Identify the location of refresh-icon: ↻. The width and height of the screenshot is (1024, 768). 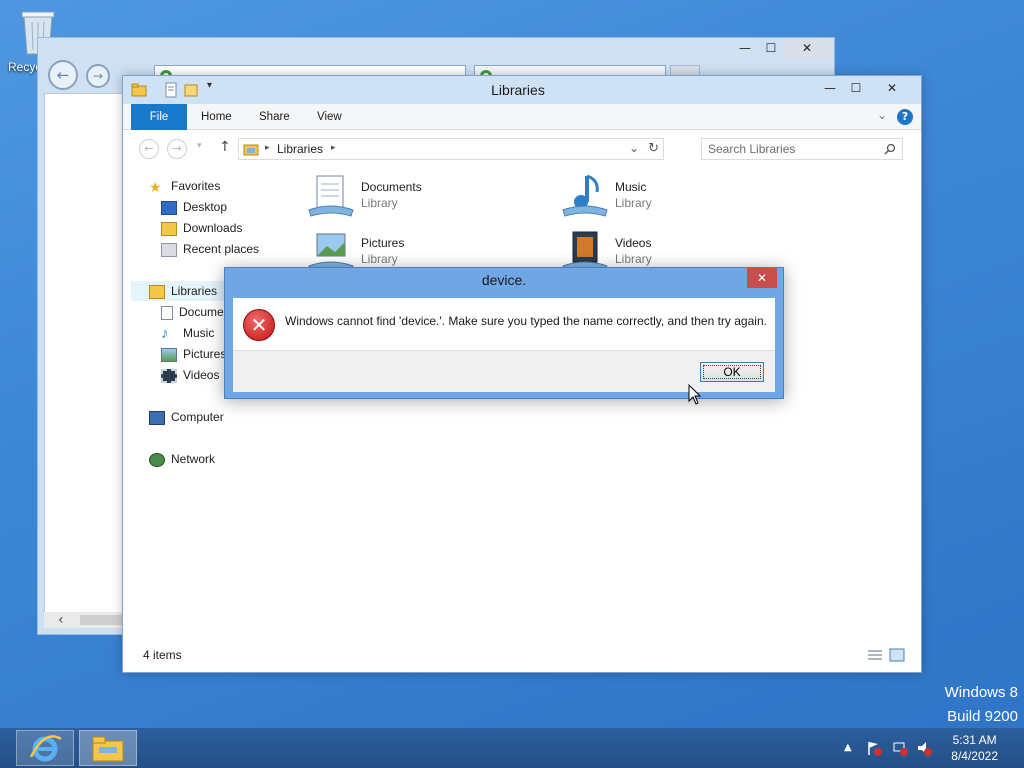
(653, 148).